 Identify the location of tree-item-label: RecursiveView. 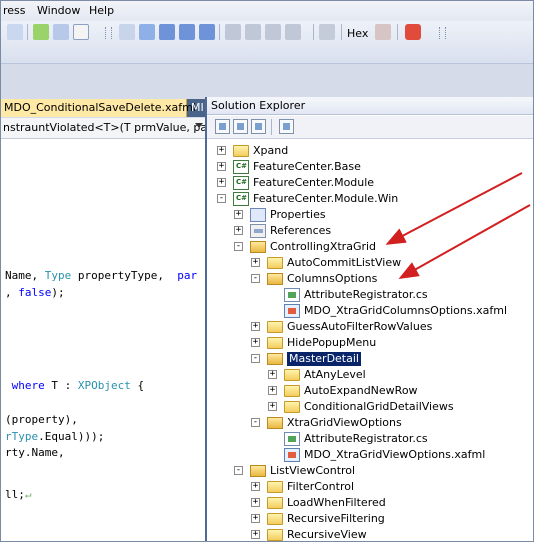
(327, 534).